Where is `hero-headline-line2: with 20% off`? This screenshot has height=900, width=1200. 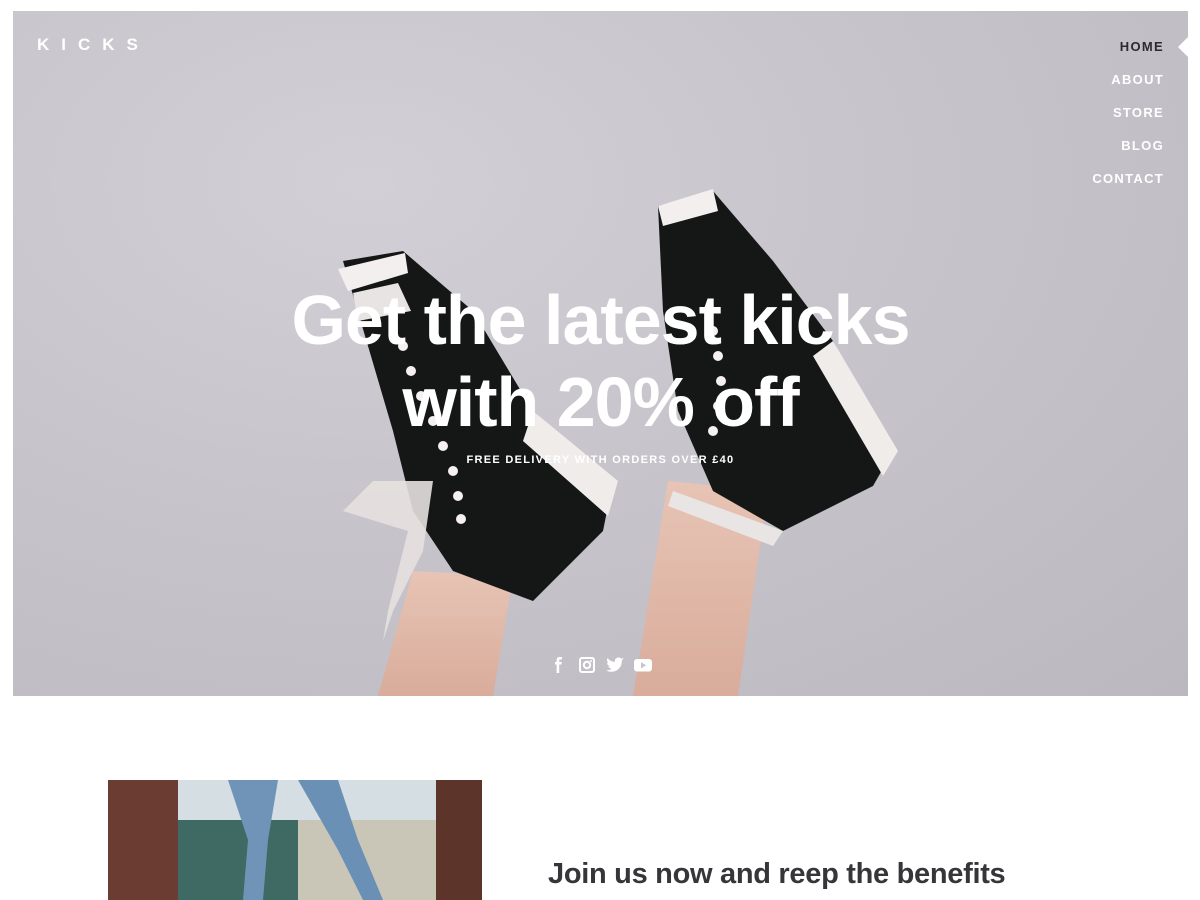
hero-headline-line2: with 20% off is located at coordinates (600, 402).